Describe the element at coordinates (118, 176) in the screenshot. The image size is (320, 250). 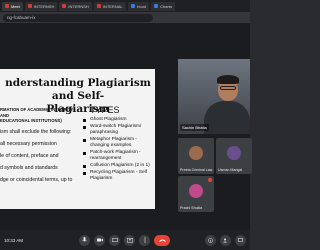
I see `types-item: Recycling Plagiarism - Self Plagiarism` at that location.